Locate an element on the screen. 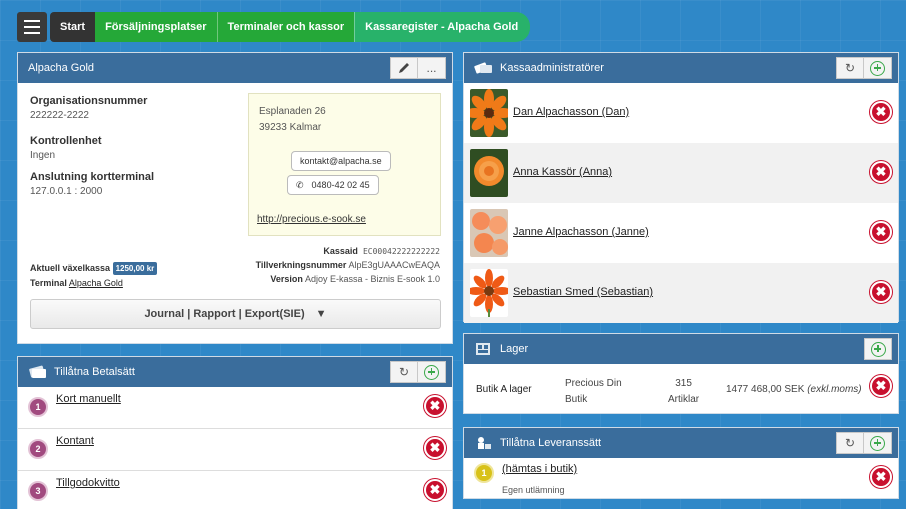  add-payment-button is located at coordinates (432, 372).